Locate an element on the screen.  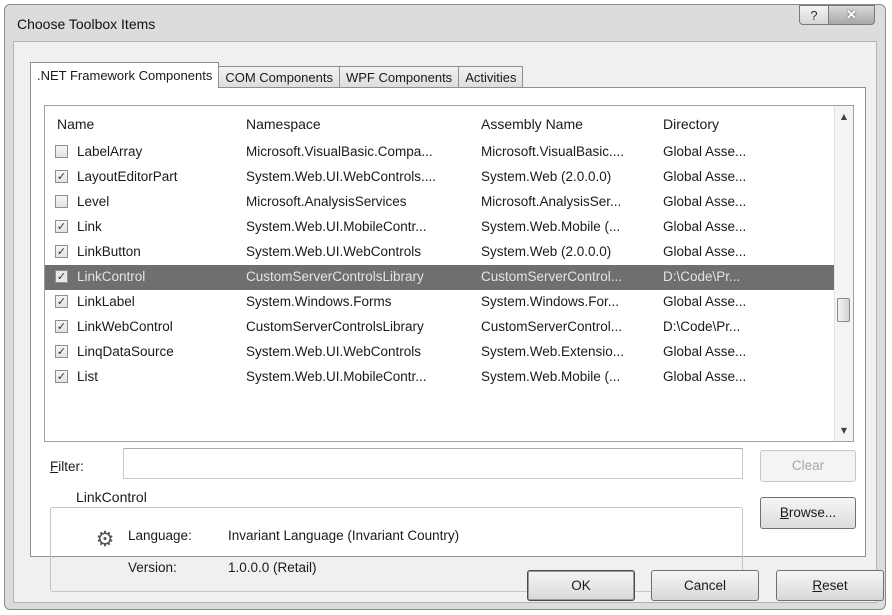
ok-button: OK is located at coordinates (581, 585).